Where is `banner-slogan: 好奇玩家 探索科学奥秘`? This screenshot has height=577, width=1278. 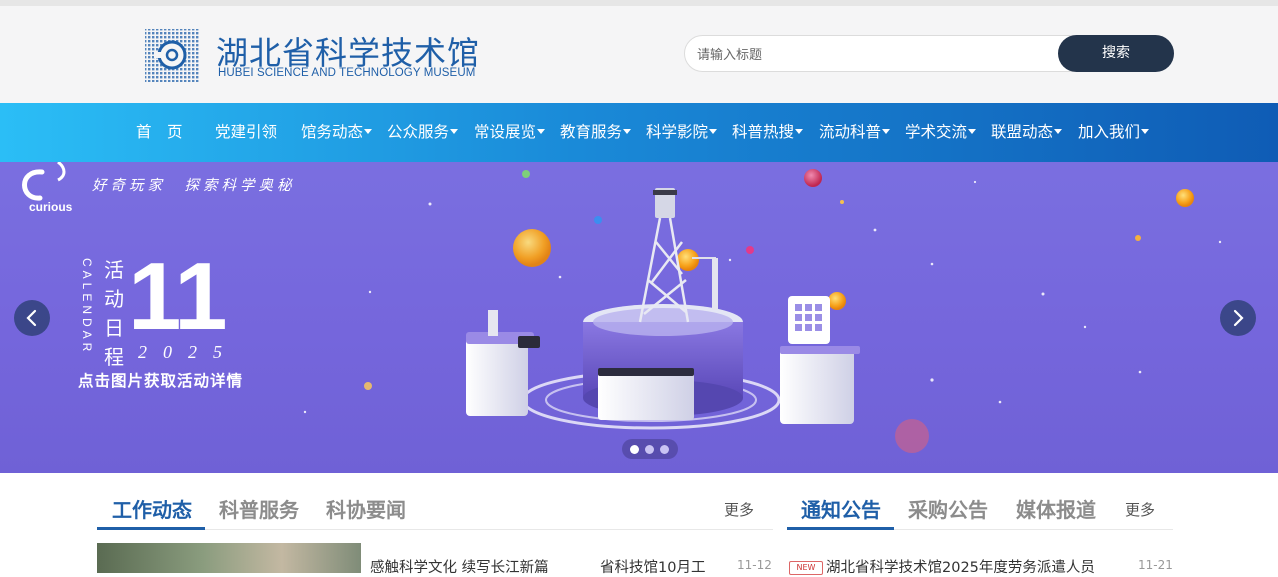 banner-slogan: 好奇玩家 探索科学奥秘 is located at coordinates (194, 186).